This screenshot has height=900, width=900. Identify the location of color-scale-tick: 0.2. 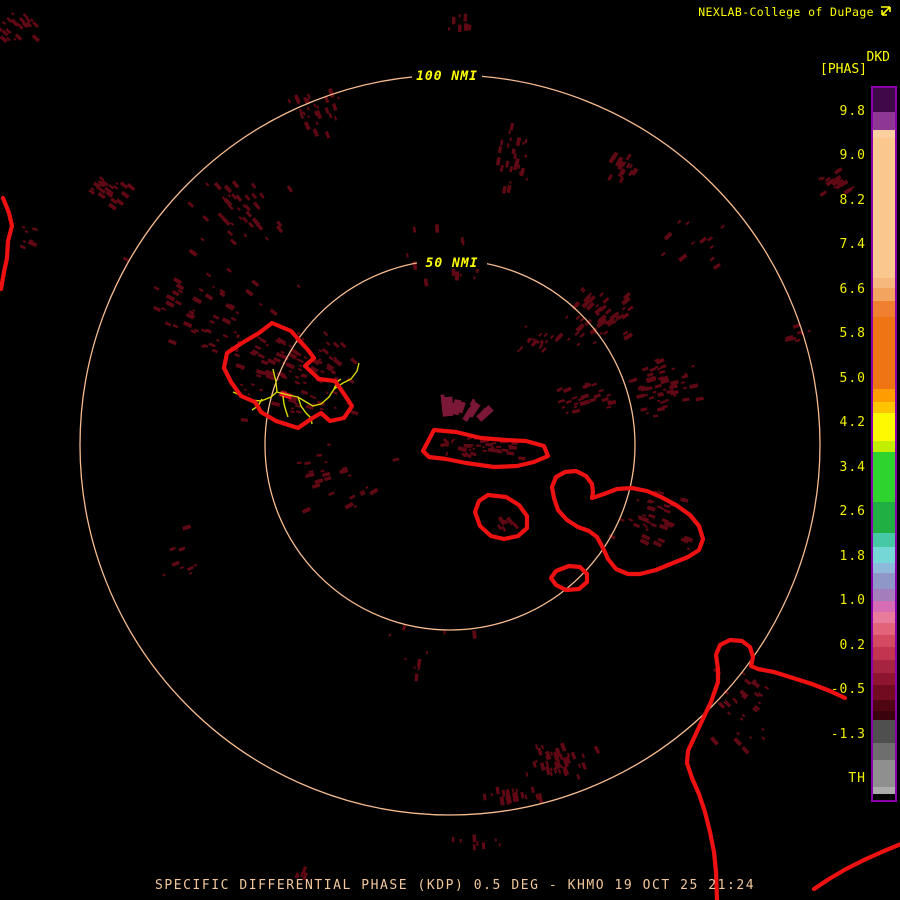
(852, 645).